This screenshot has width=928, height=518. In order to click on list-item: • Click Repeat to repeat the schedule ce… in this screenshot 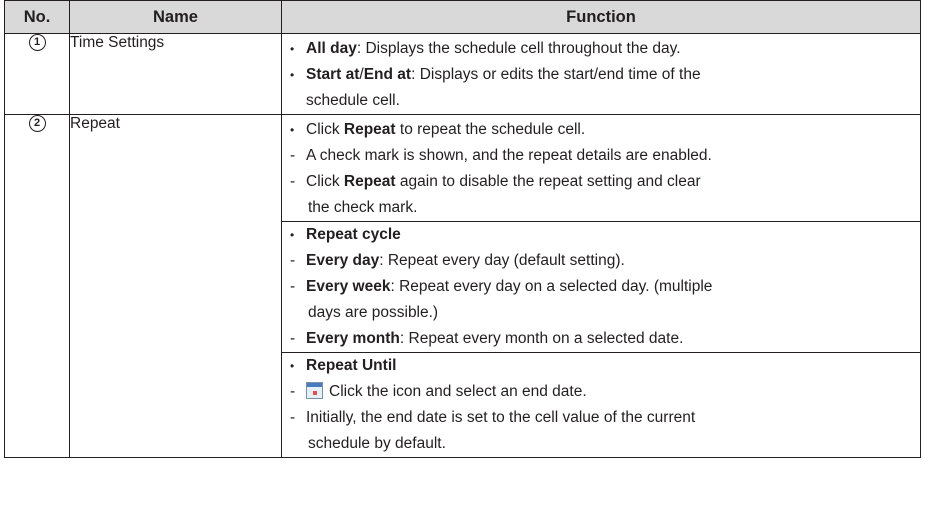, I will do `click(601, 130)`.